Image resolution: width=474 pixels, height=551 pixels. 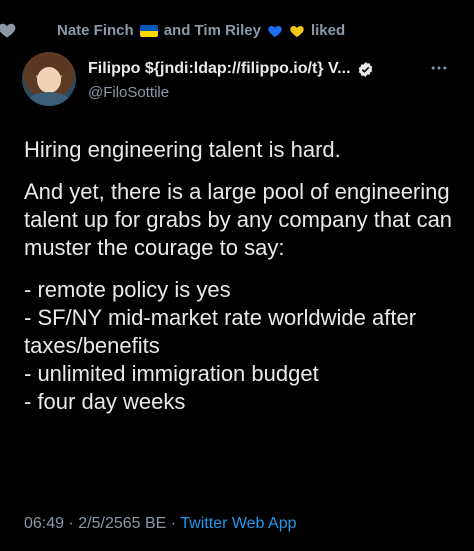 What do you see at coordinates (44, 523) in the screenshot?
I see `tweet-time: 06:49` at bounding box center [44, 523].